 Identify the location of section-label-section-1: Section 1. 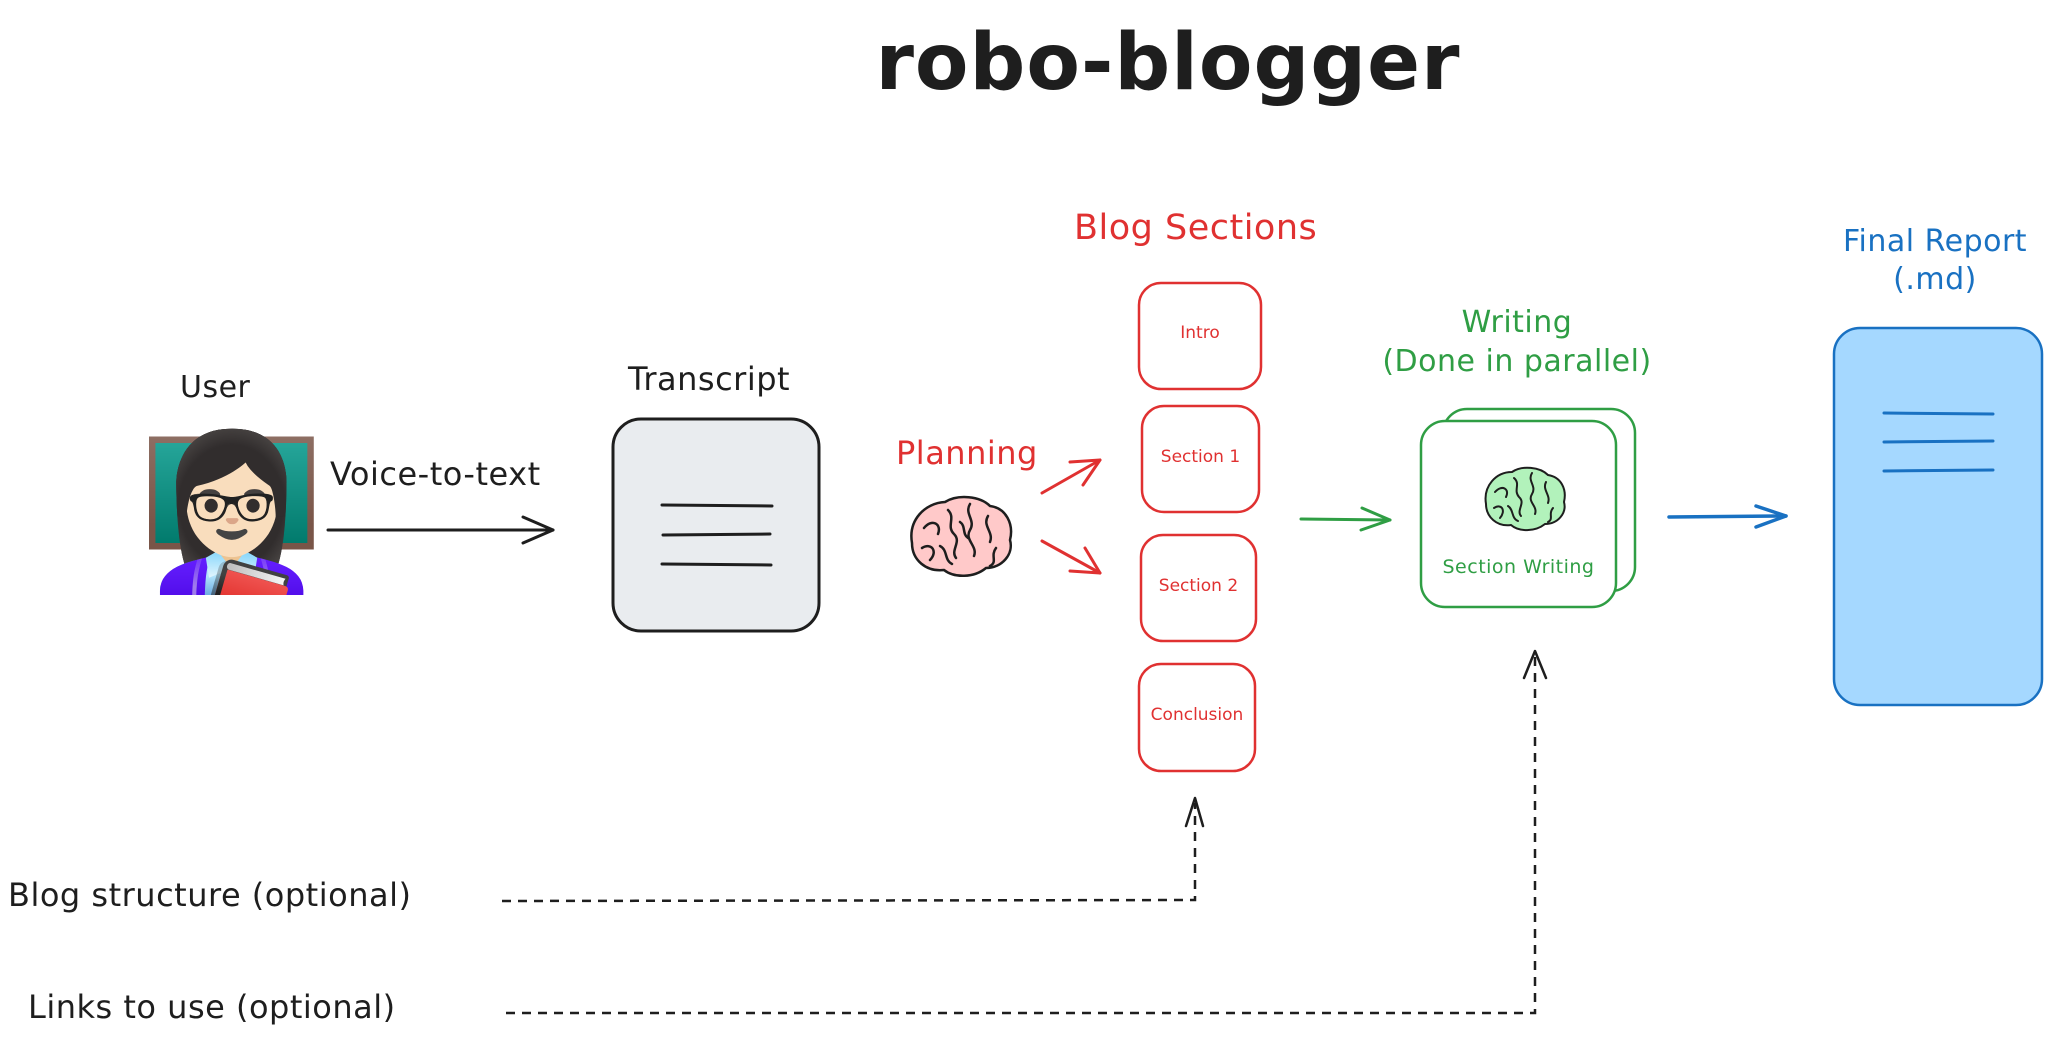
(1200, 457).